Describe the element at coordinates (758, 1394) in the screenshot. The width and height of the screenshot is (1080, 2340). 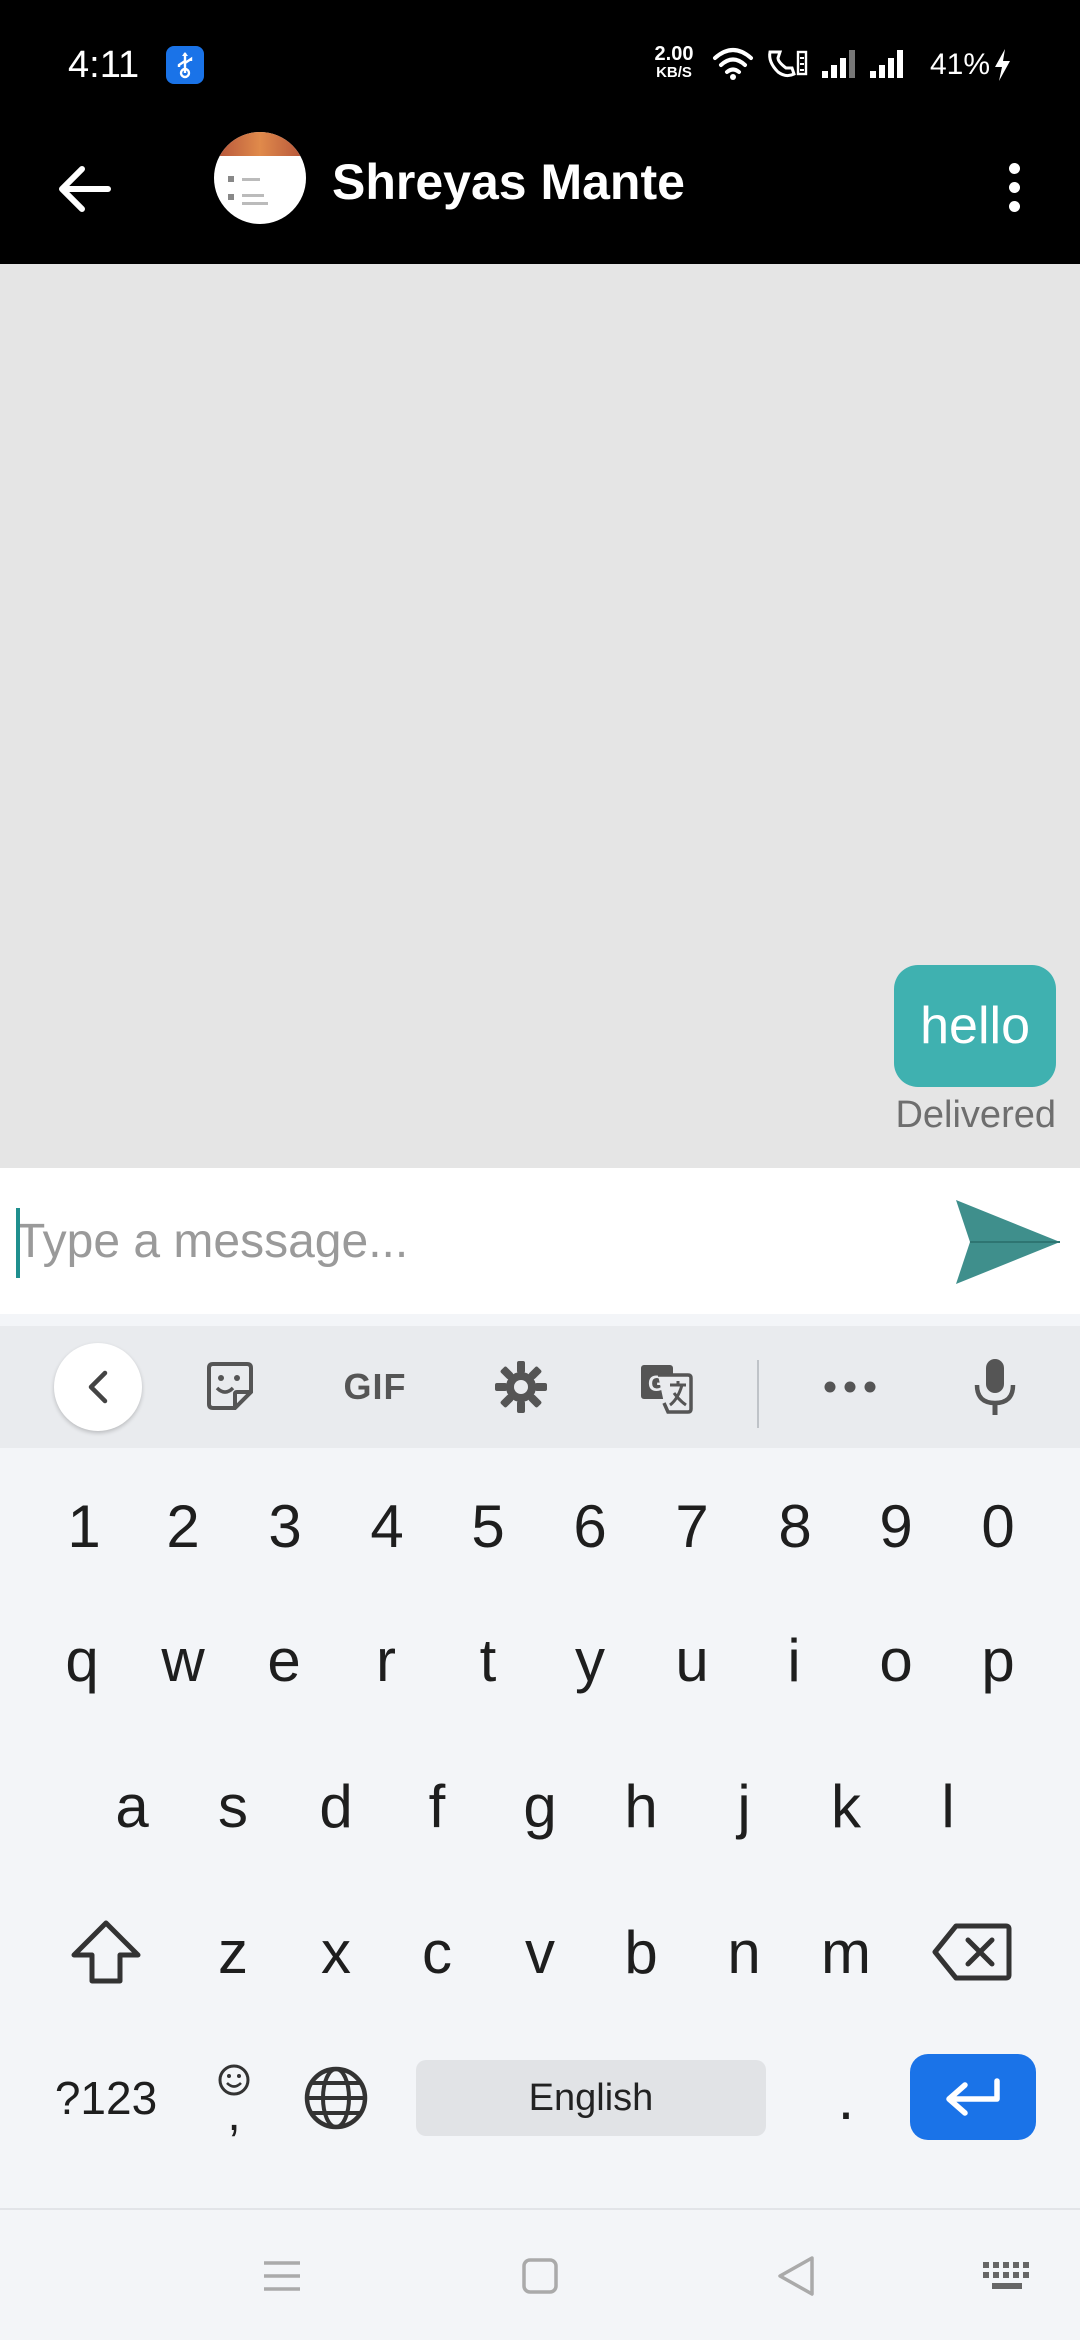
I see `toolbar-divider` at that location.